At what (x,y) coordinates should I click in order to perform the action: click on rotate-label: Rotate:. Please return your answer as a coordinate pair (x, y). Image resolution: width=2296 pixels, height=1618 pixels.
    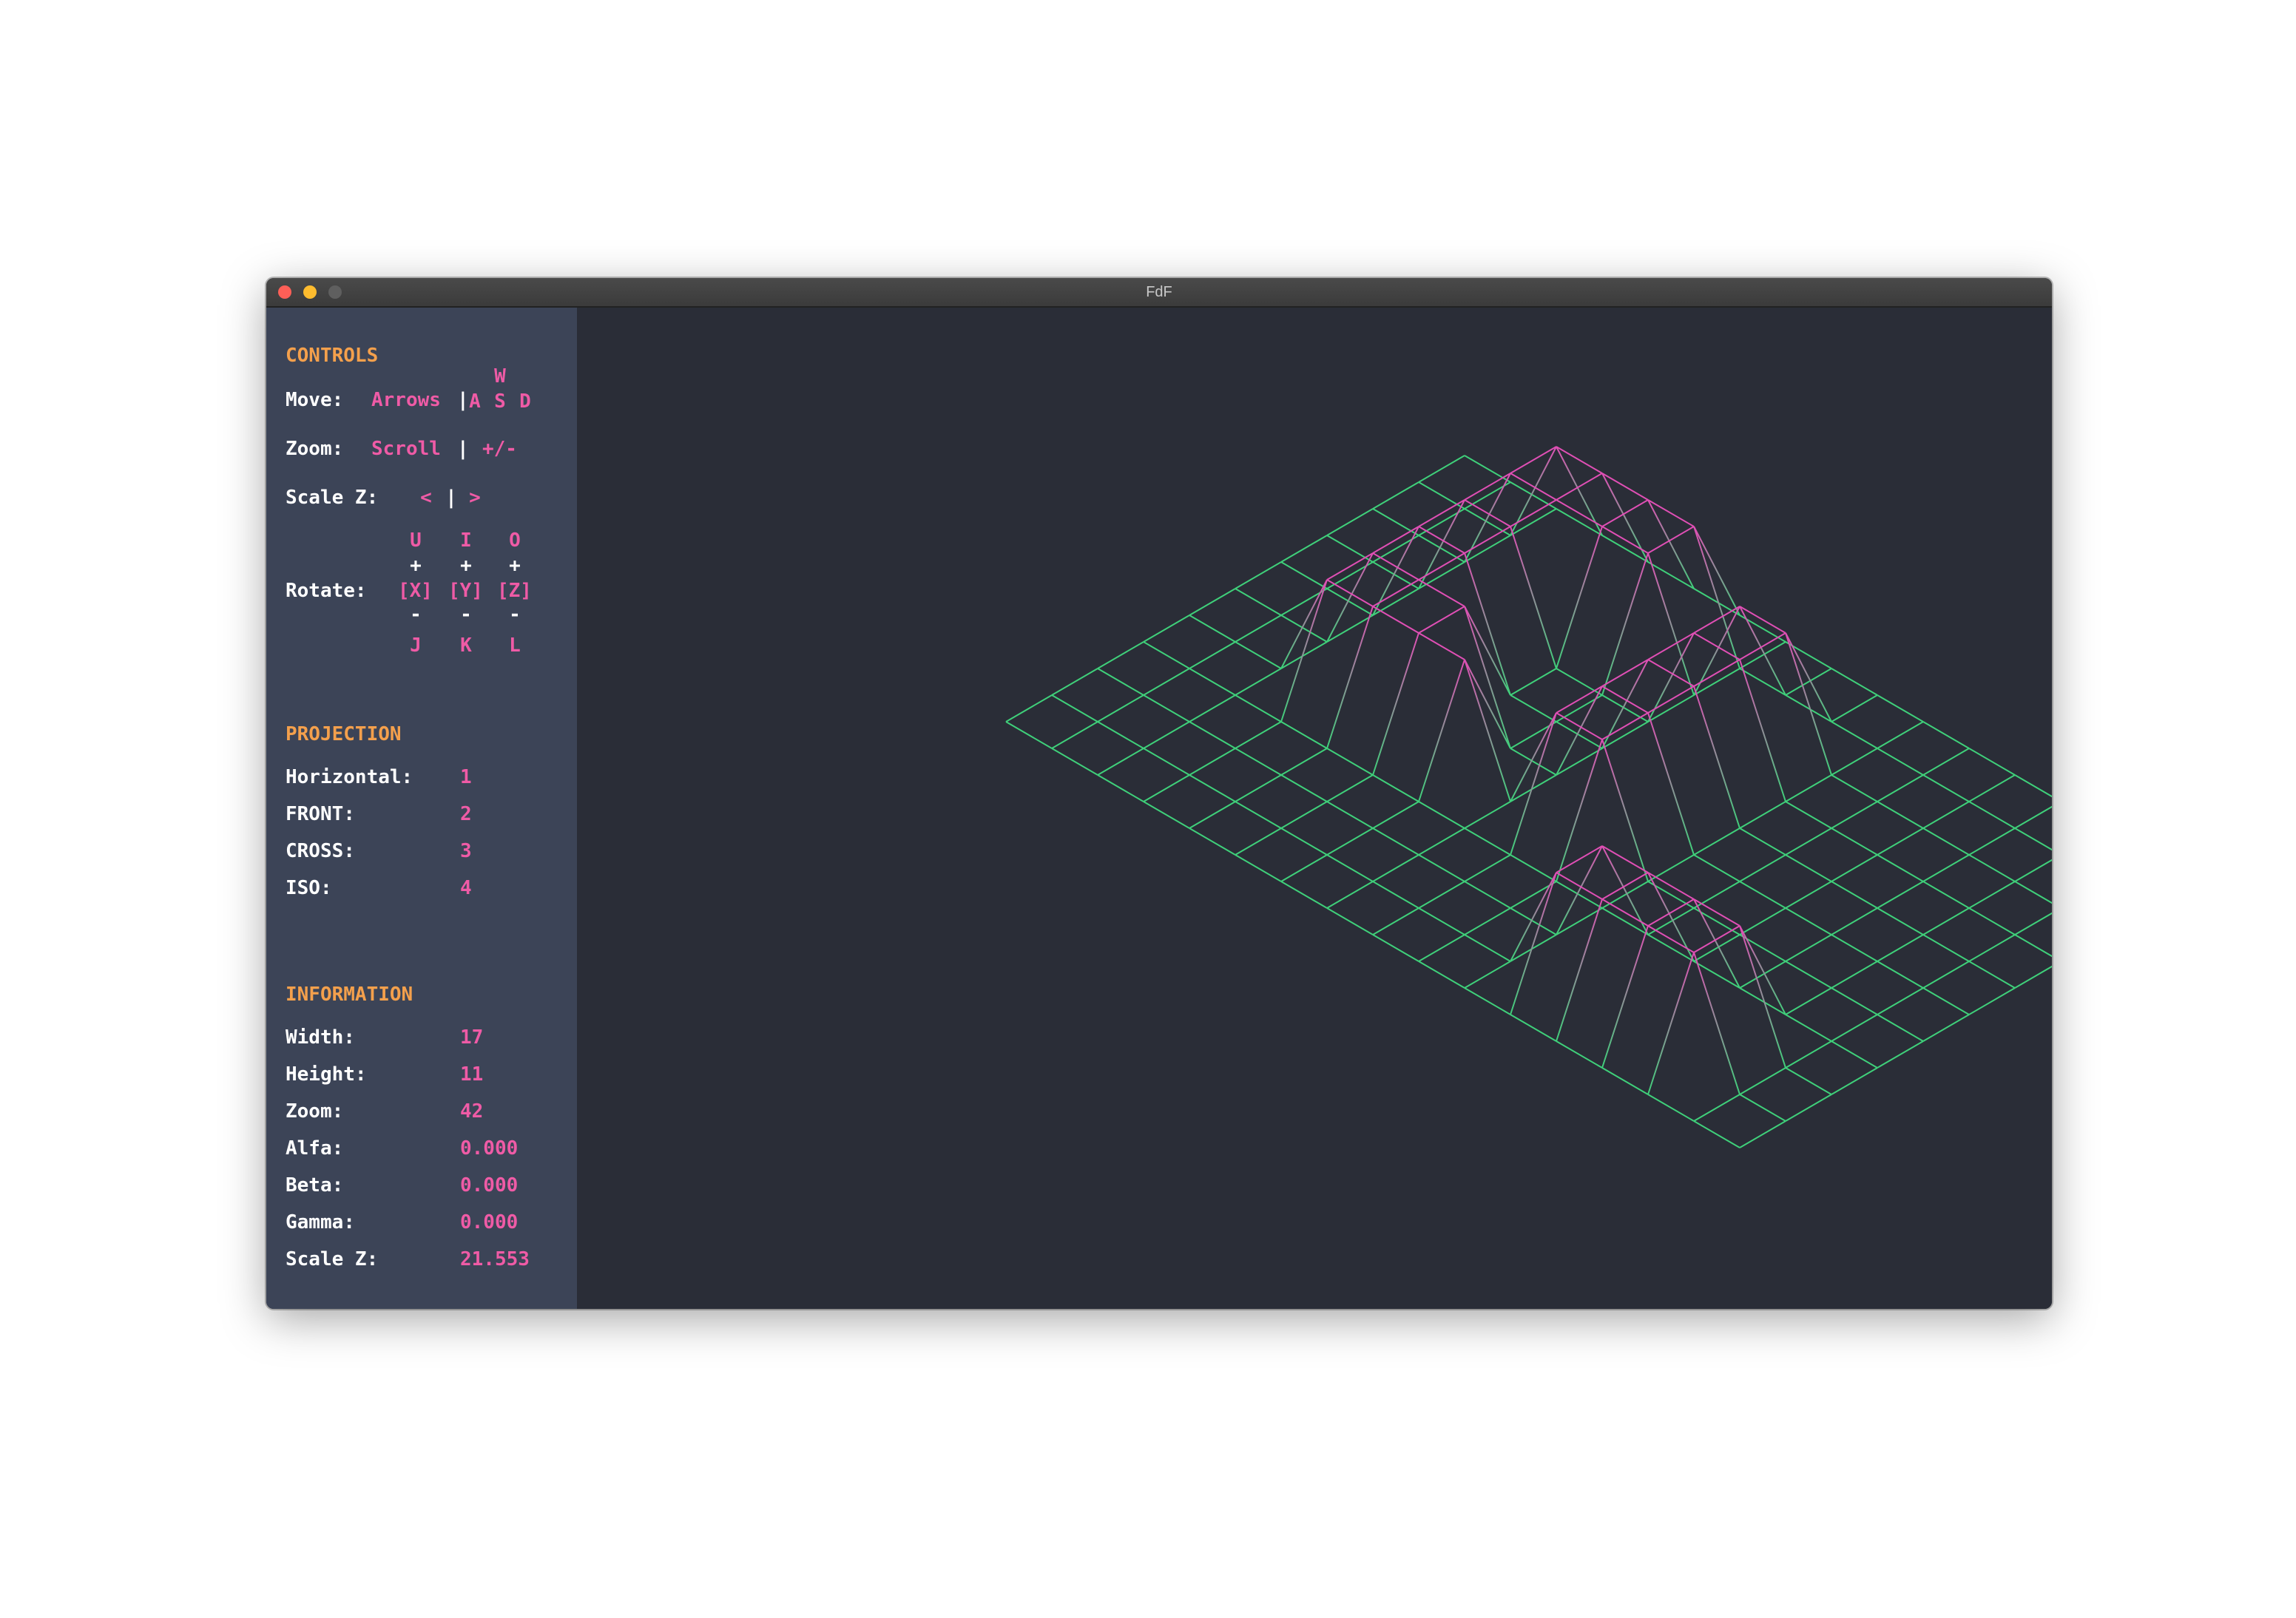
    Looking at the image, I should click on (327, 591).